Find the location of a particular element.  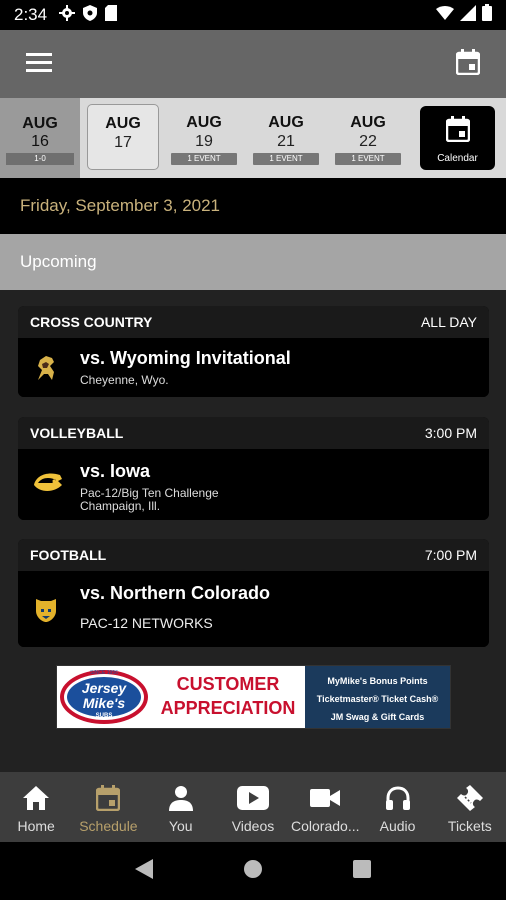

status-icons-left is located at coordinates (88, 15).